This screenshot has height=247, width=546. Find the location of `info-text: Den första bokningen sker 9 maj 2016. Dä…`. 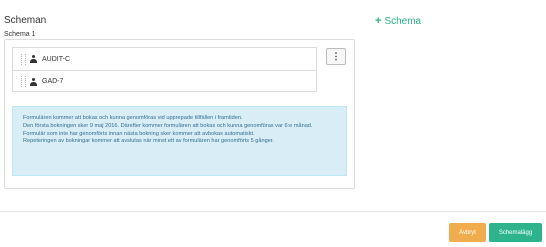

info-text: Den första bokningen sker 9 maj 2016. Dä… is located at coordinates (168, 129).